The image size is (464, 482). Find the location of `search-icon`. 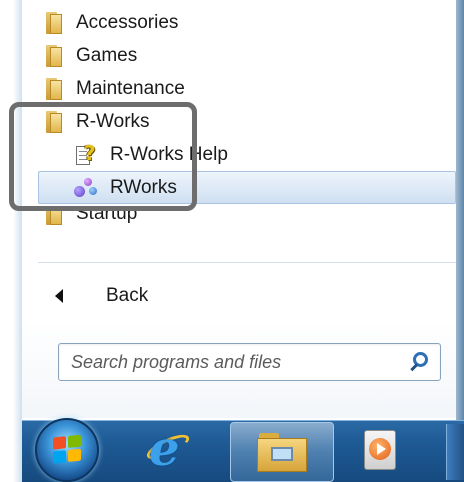

search-icon is located at coordinates (418, 362).